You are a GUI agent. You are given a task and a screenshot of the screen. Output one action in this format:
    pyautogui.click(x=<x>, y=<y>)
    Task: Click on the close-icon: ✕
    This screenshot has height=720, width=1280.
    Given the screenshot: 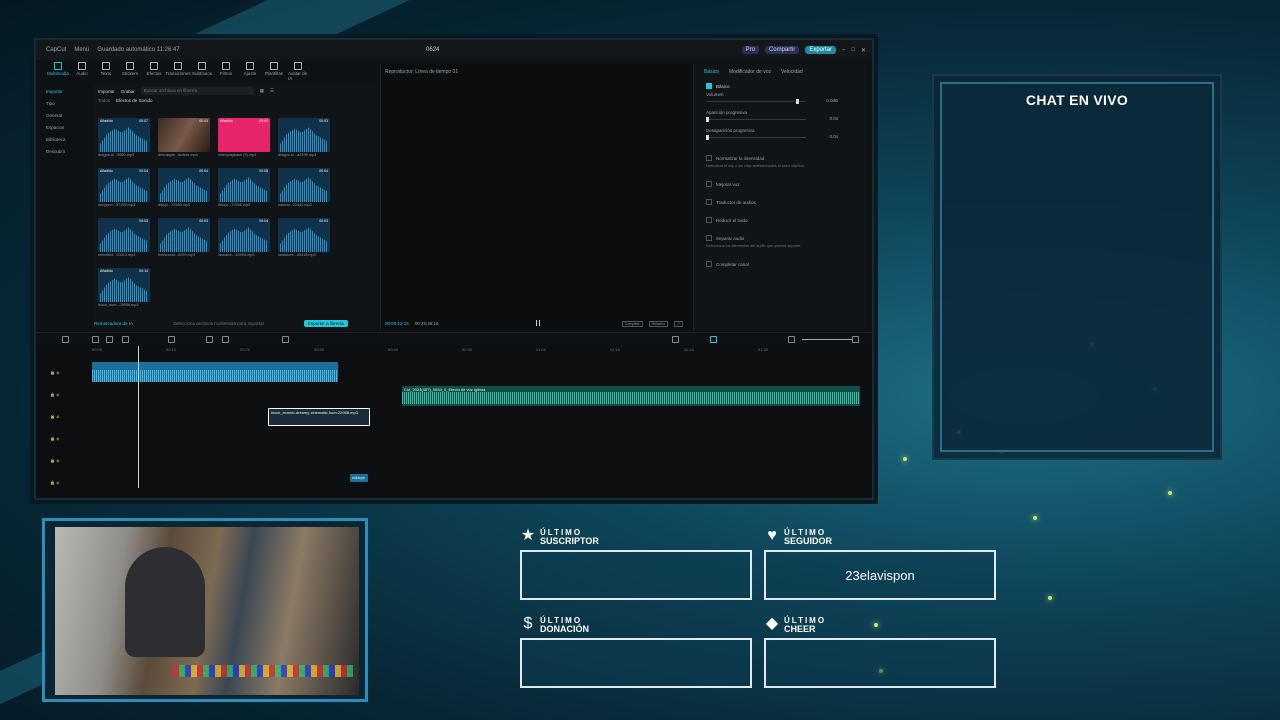 What is the action you would take?
    pyautogui.click(x=863, y=50)
    